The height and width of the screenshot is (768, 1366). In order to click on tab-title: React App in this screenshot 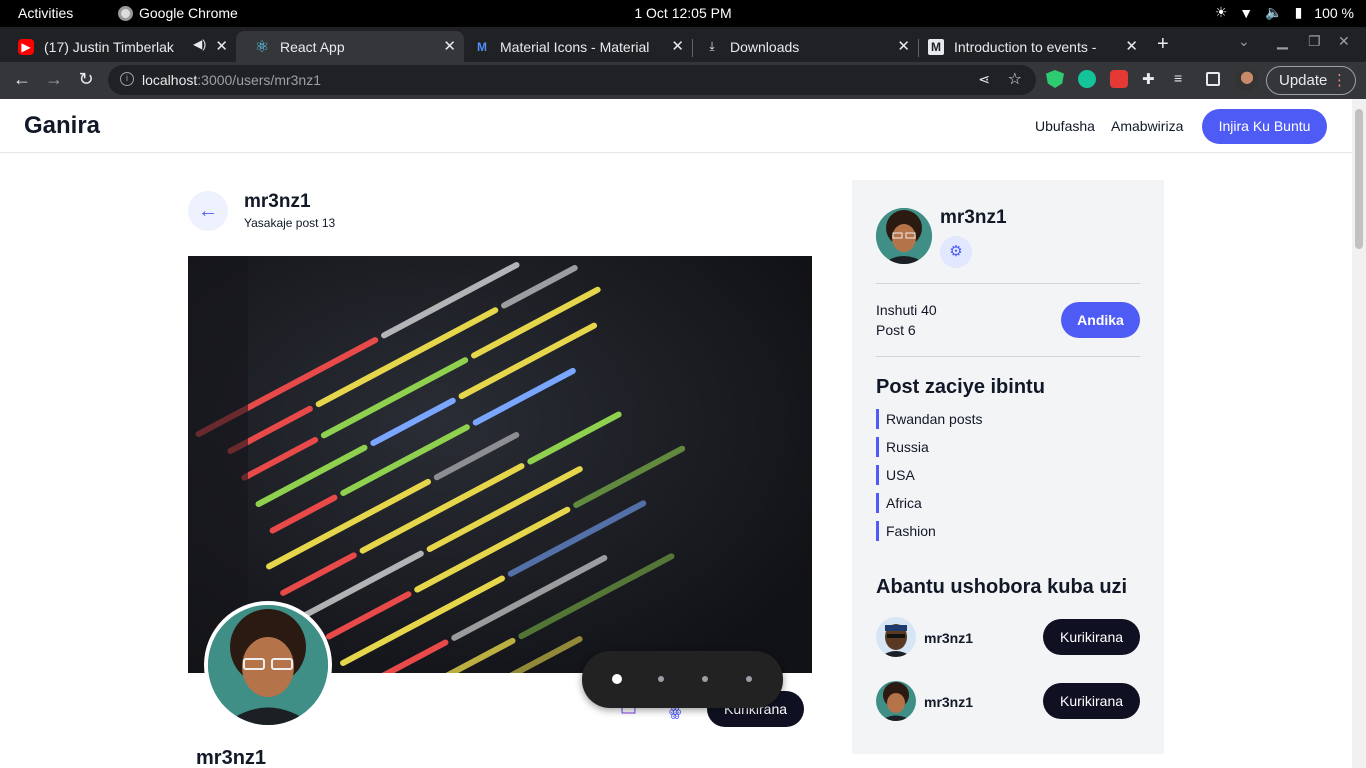, I will do `click(312, 46)`.